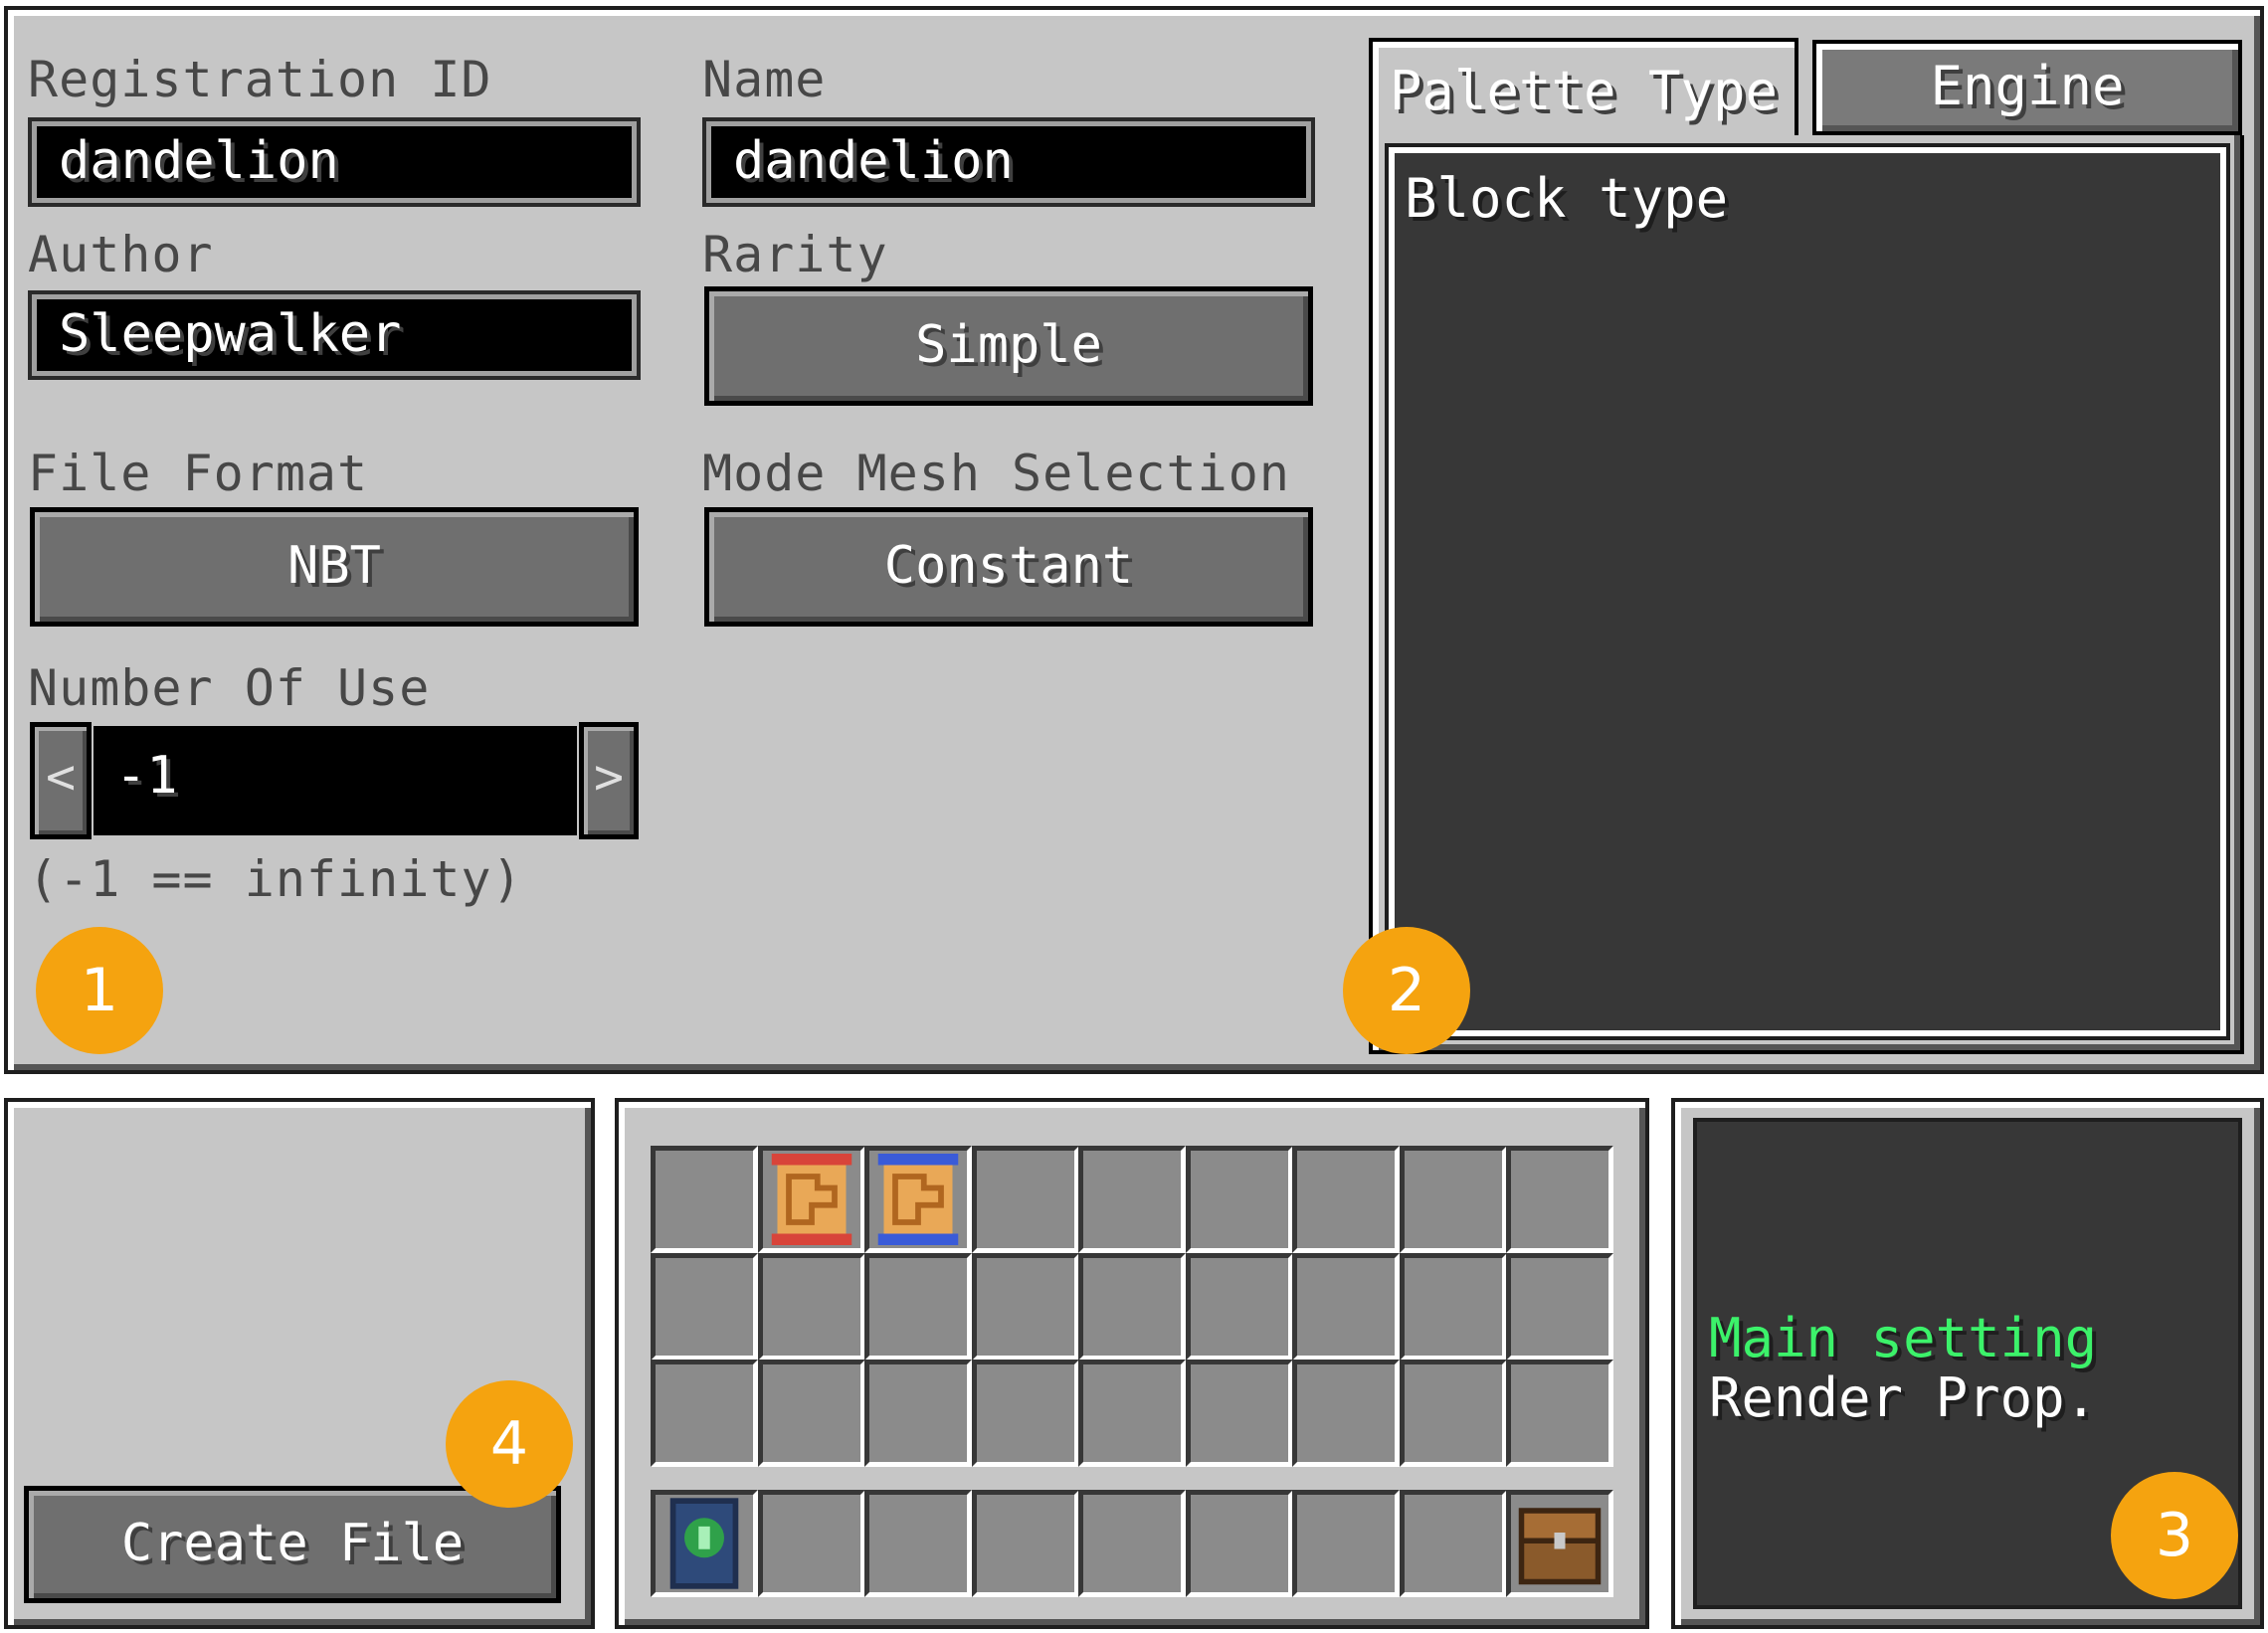 This screenshot has width=2268, height=1633. Describe the element at coordinates (334, 335) in the screenshot. I see `author-input: Sleepwalker` at that location.